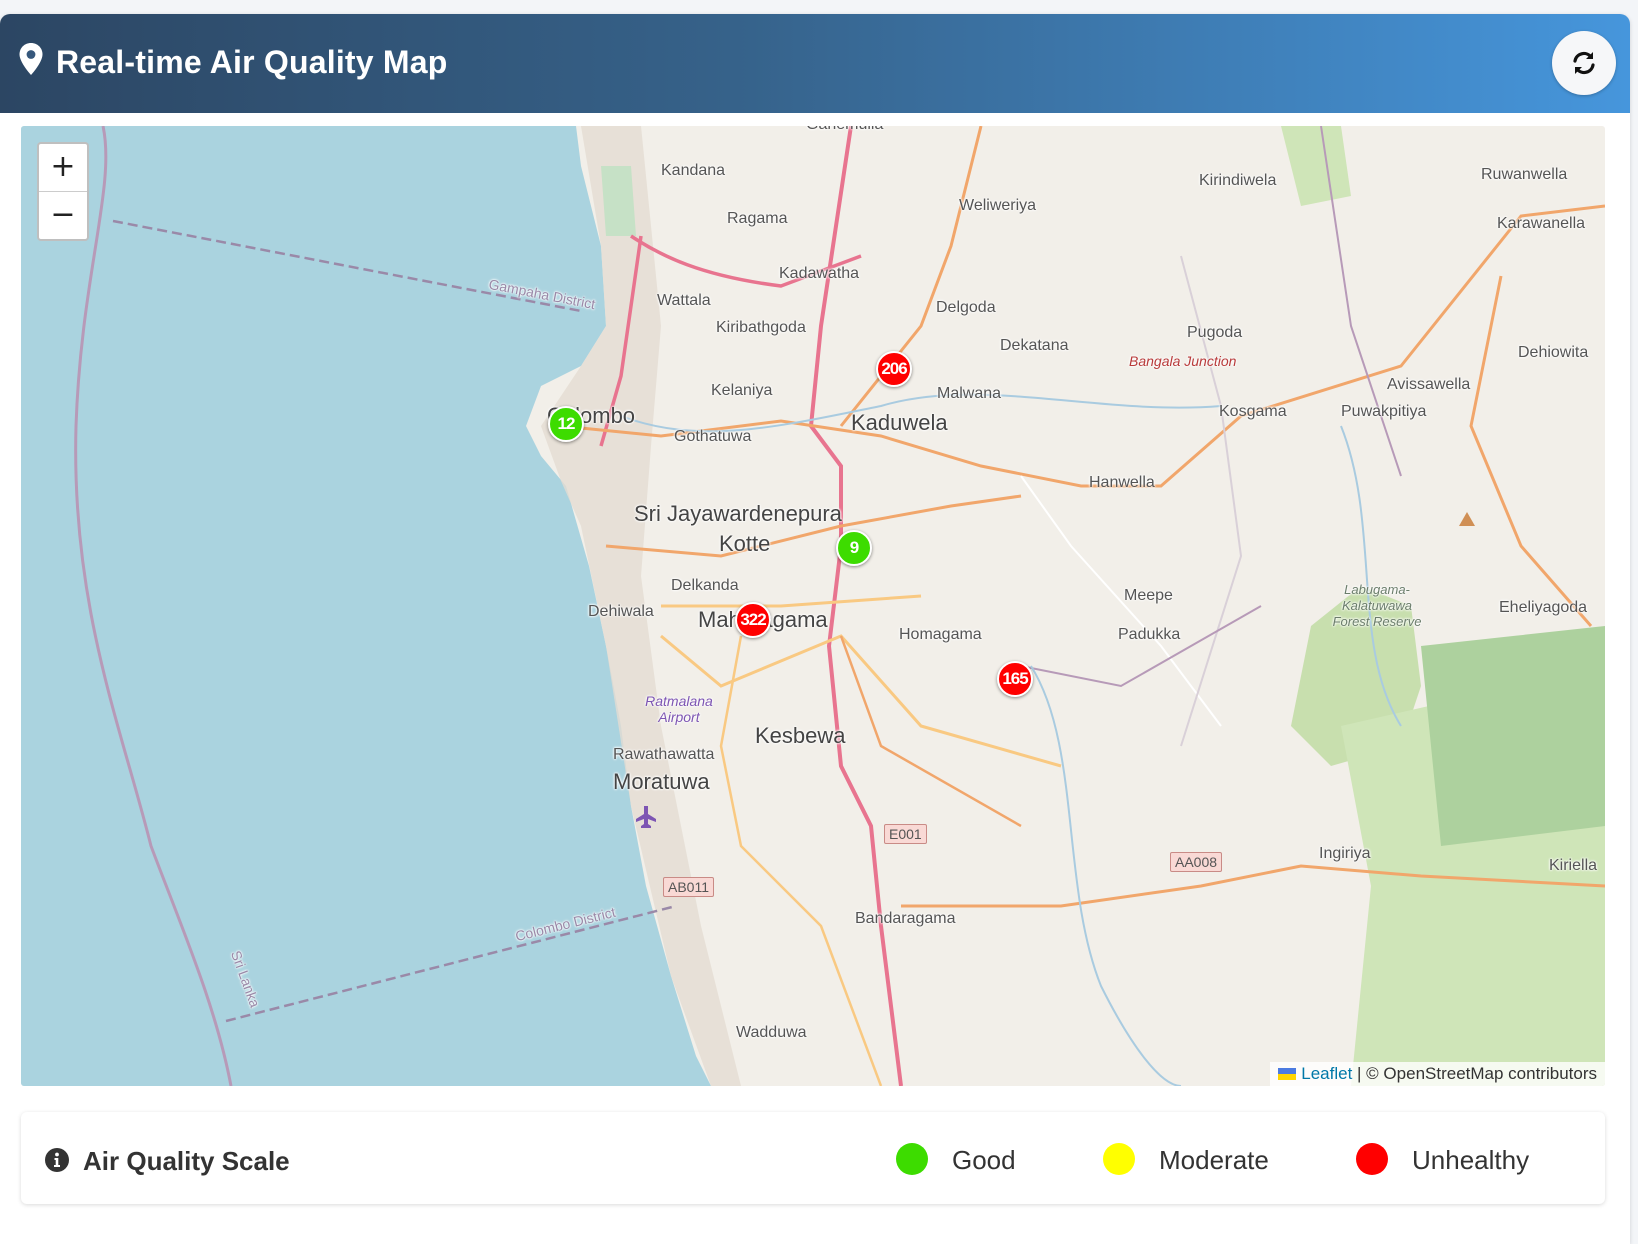  What do you see at coordinates (63, 168) in the screenshot?
I see `zoom-in-button: +` at bounding box center [63, 168].